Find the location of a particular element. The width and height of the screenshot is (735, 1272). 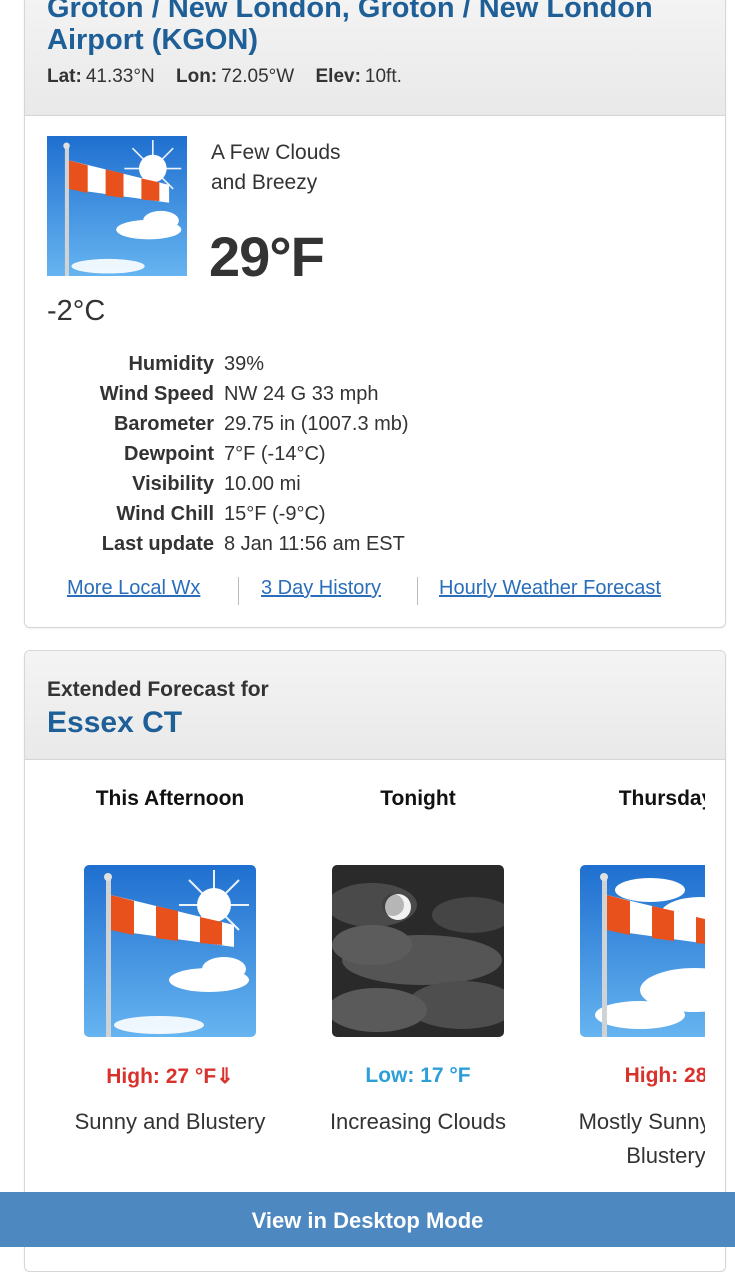

period-short-forecast: Mostly Sunny and Blustery is located at coordinates (641, 1138).